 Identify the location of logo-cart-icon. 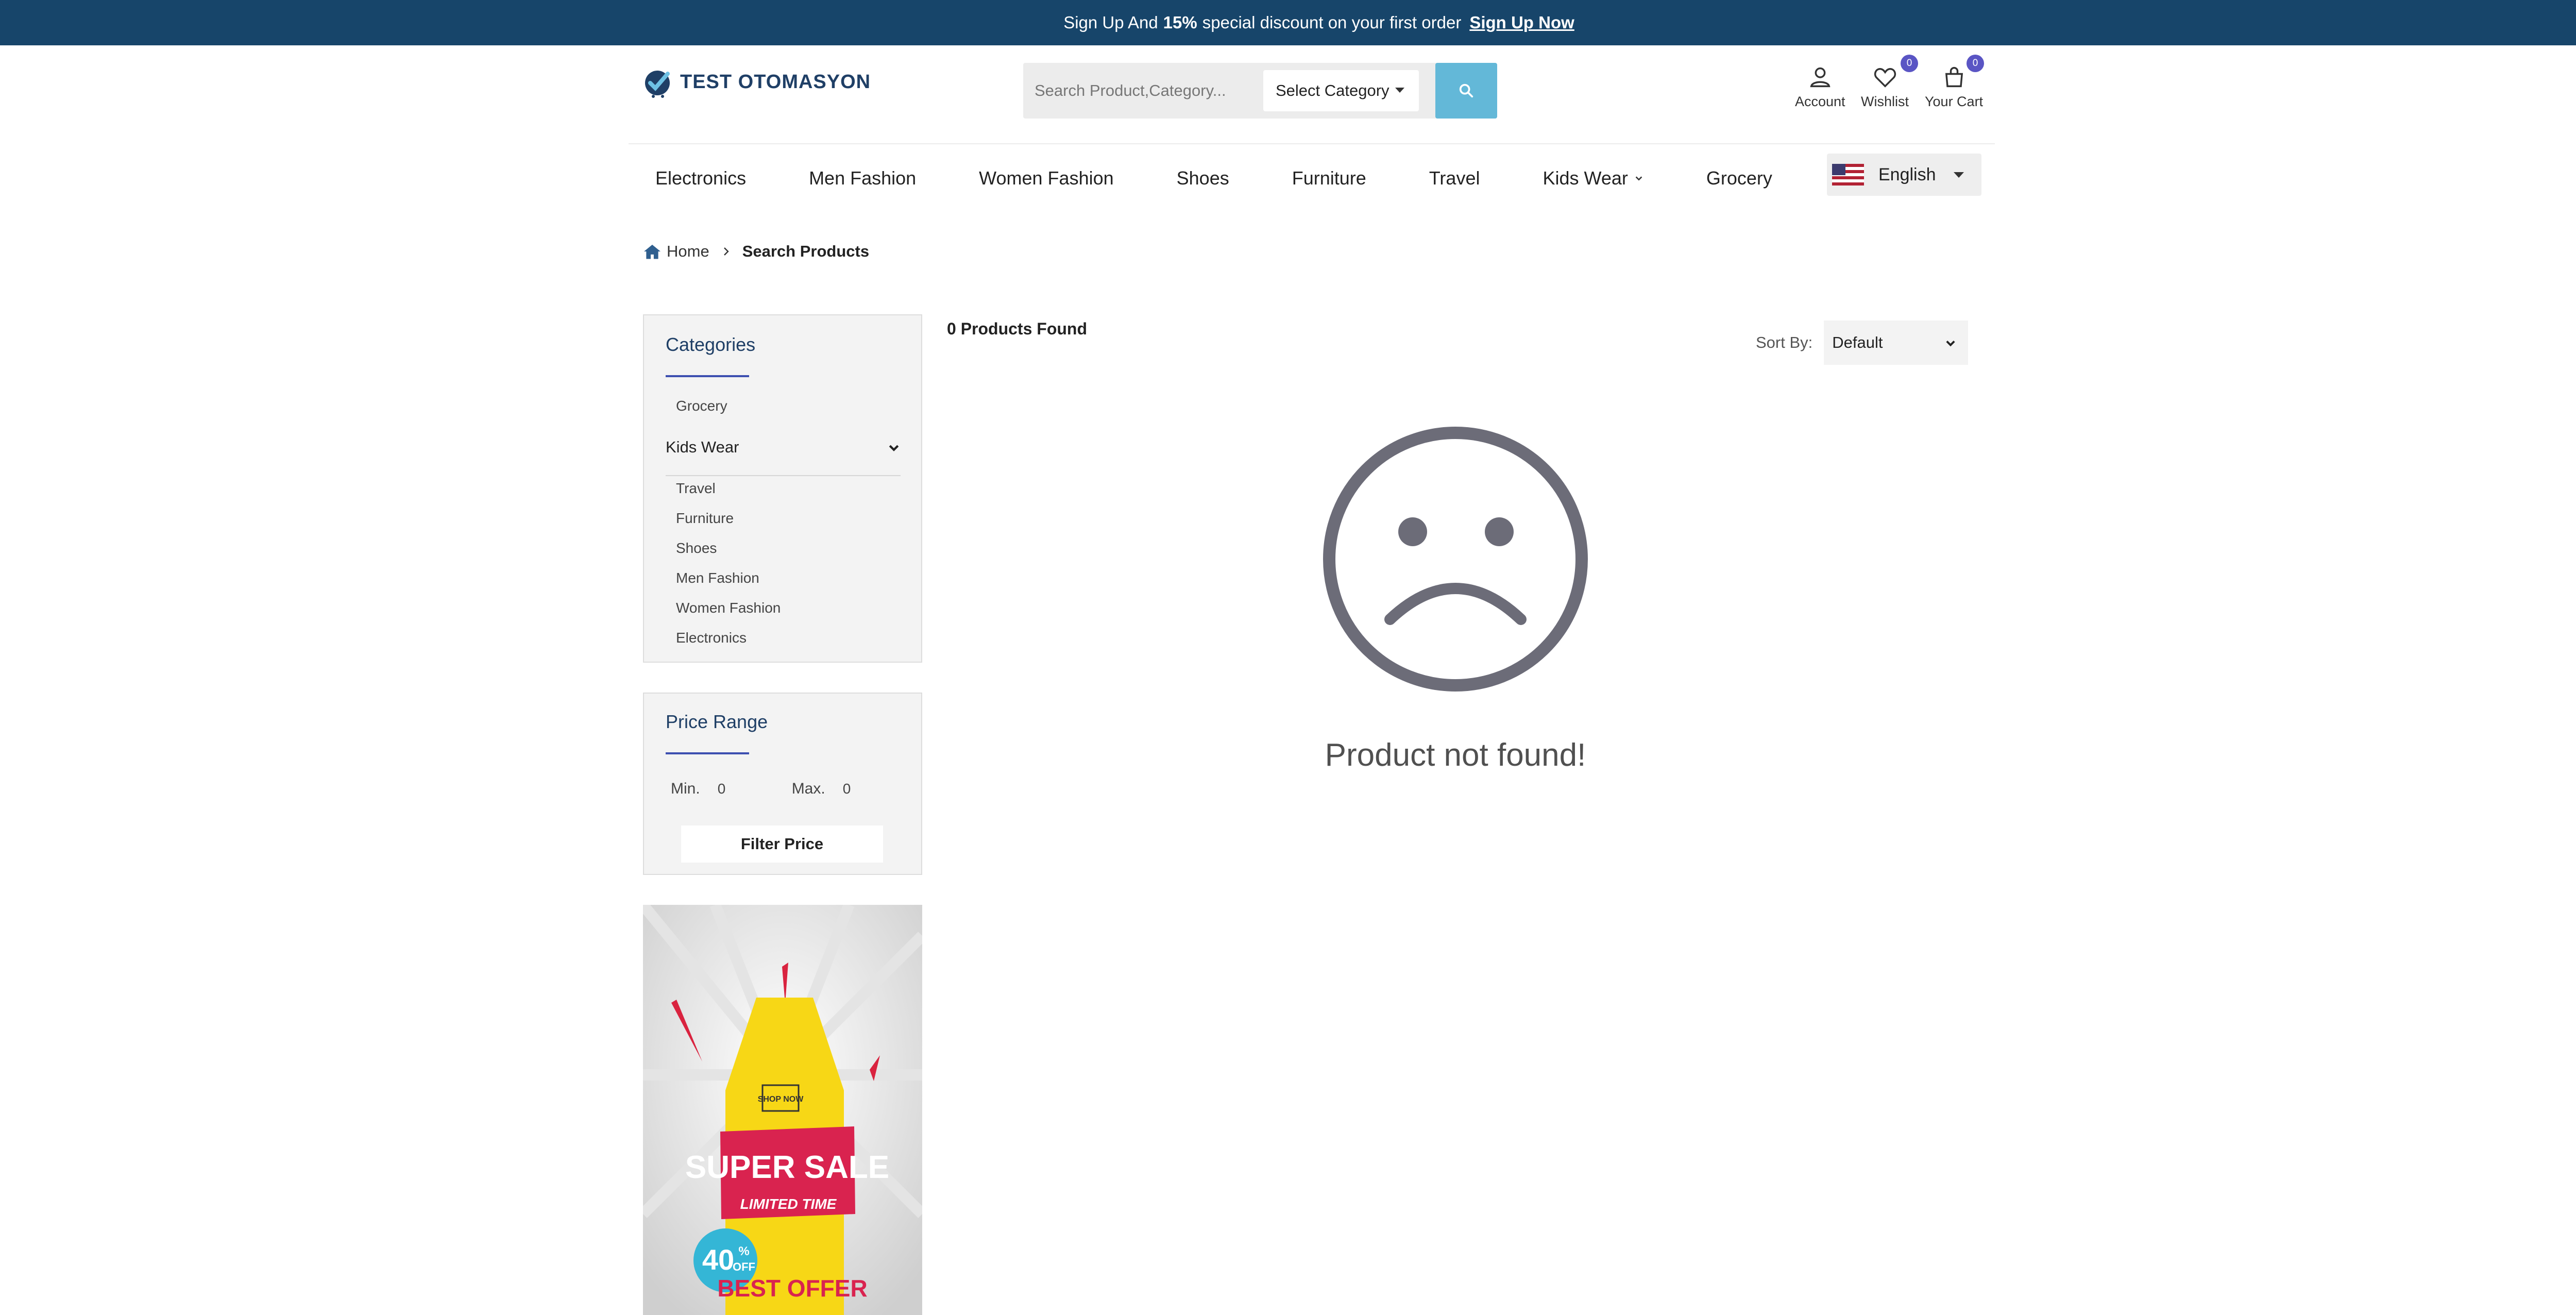
(657, 84).